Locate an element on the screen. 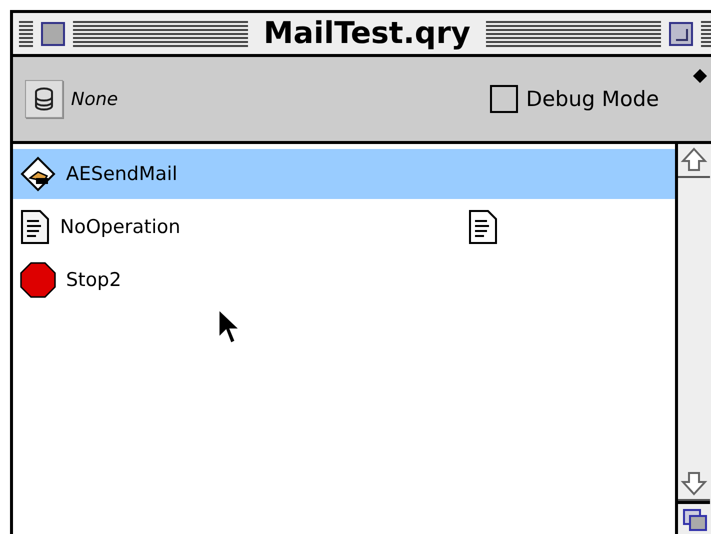 The height and width of the screenshot is (534, 711). envelope-hand-icon is located at coordinates (38, 174).